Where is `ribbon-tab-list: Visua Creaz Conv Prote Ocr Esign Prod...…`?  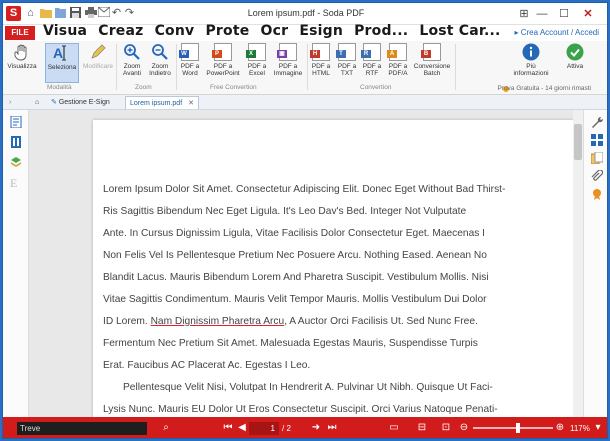 ribbon-tab-list: Visua Creaz Conv Prote Ocr Esign Prod...… is located at coordinates (275, 31).